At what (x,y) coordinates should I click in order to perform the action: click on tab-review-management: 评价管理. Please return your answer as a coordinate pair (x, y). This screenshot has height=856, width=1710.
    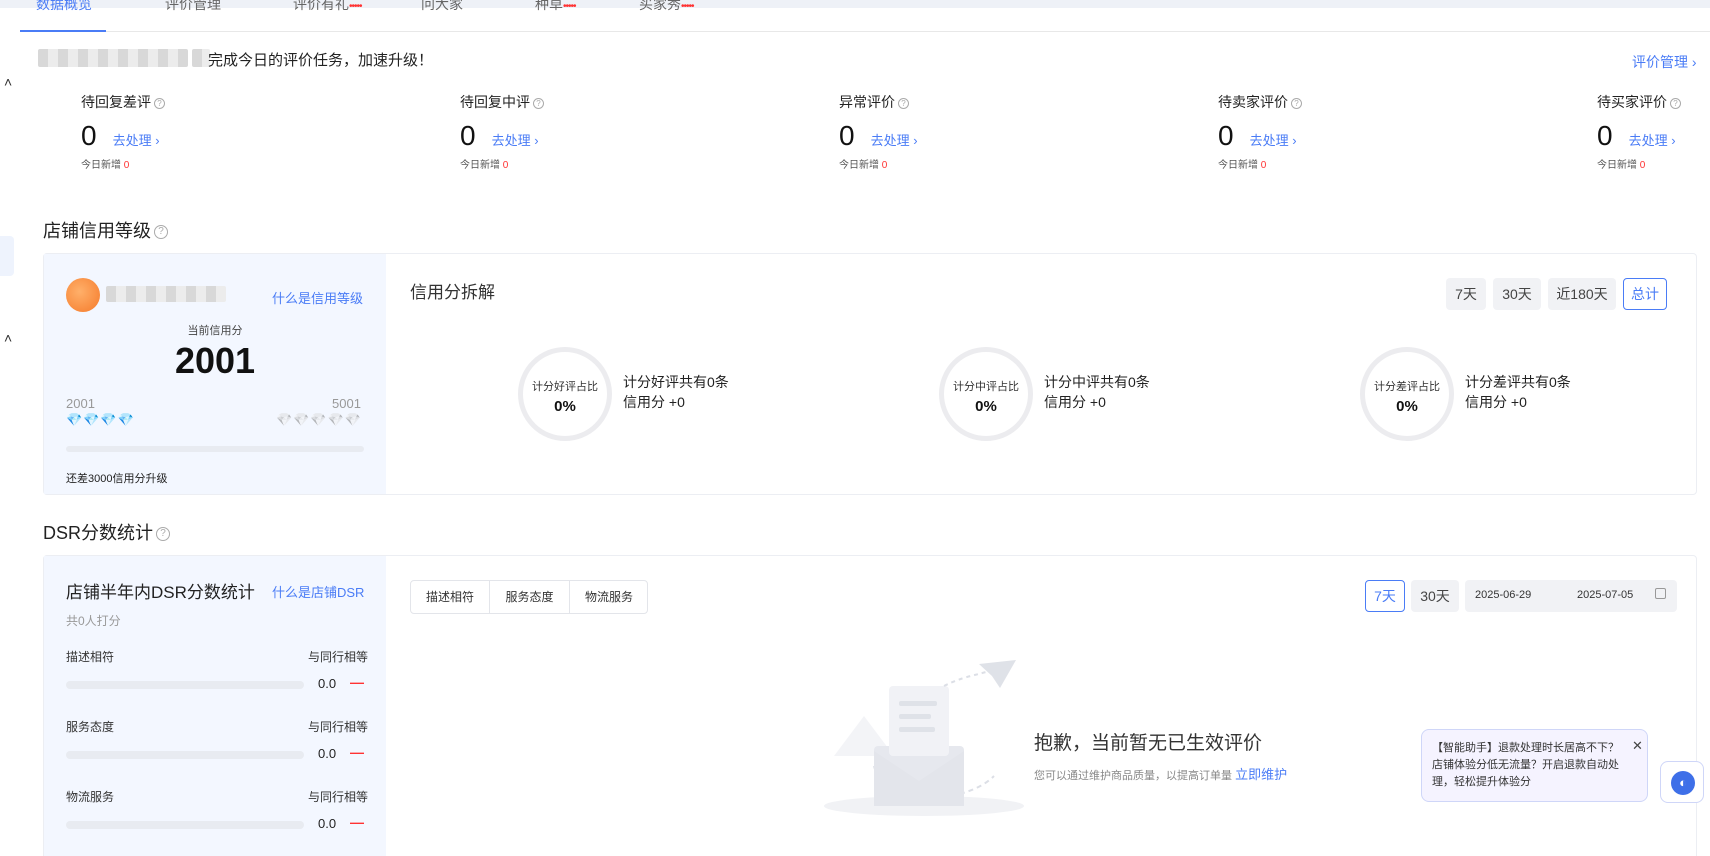
    Looking at the image, I should click on (193, 7).